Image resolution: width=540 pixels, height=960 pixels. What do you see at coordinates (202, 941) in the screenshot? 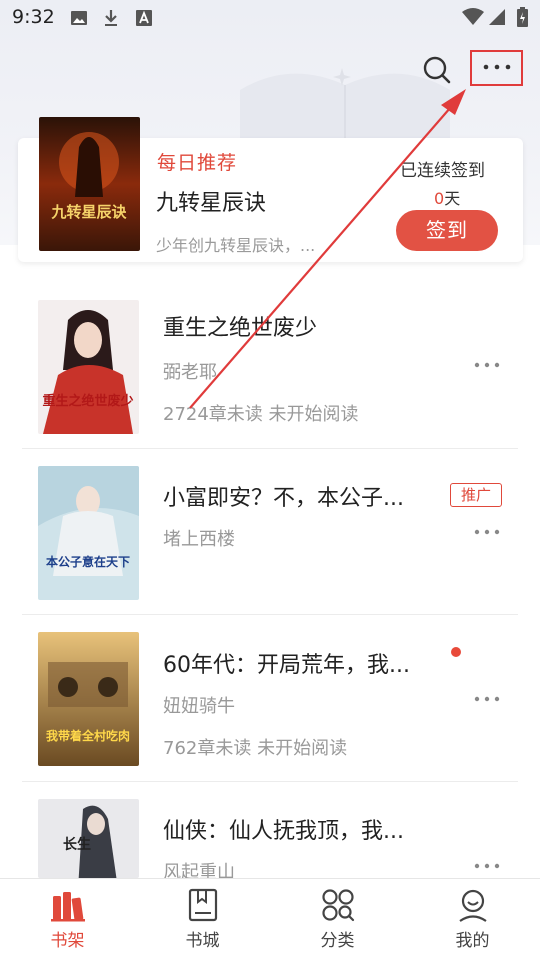
I see `nav-label: 书城` at bounding box center [202, 941].